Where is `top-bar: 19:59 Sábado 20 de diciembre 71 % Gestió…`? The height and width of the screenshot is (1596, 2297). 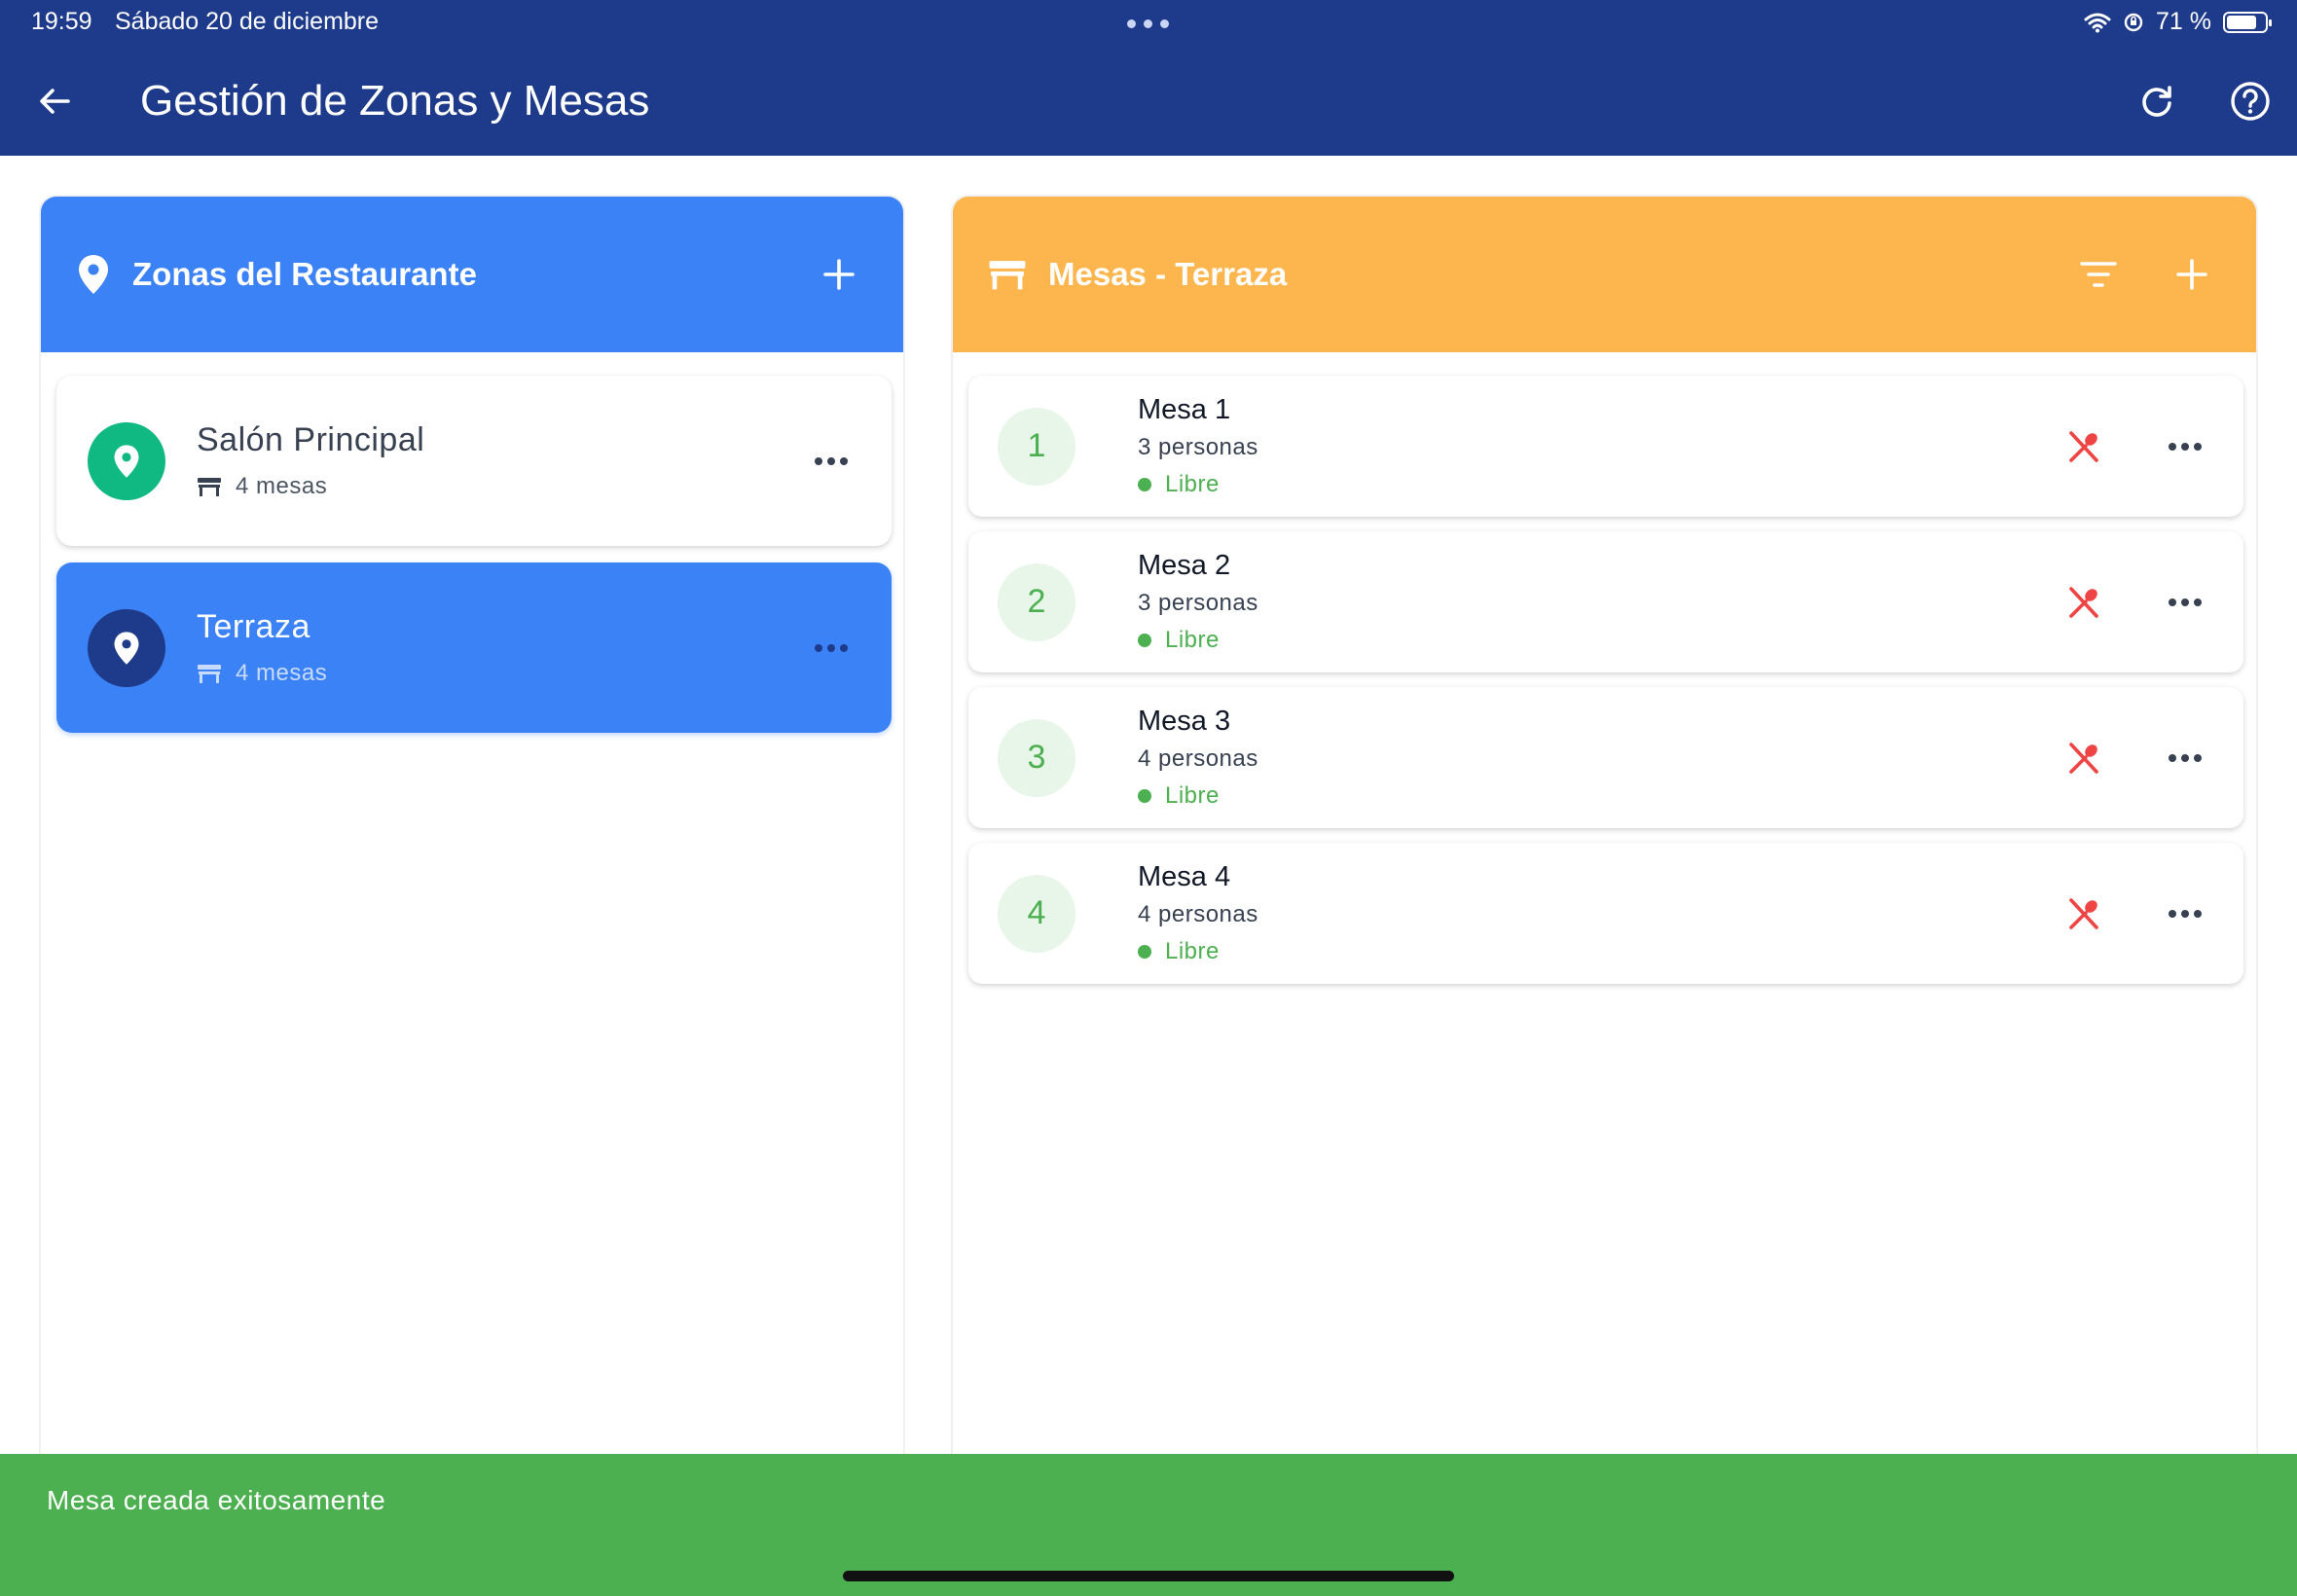
top-bar: 19:59 Sábado 20 de diciembre 71 % Gestió… is located at coordinates (1148, 78).